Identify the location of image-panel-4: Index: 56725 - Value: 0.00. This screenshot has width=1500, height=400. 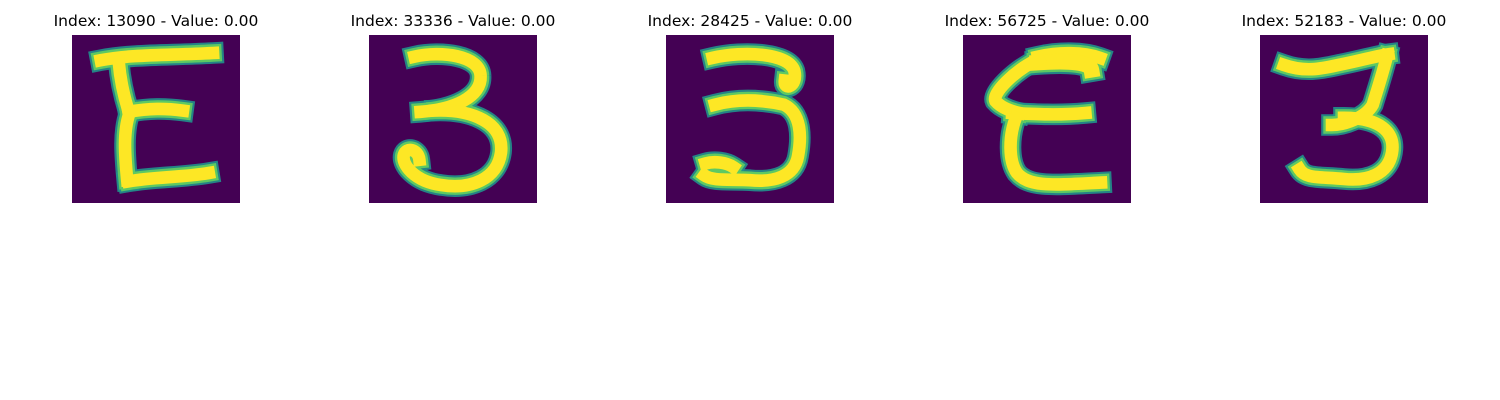
(1047, 105).